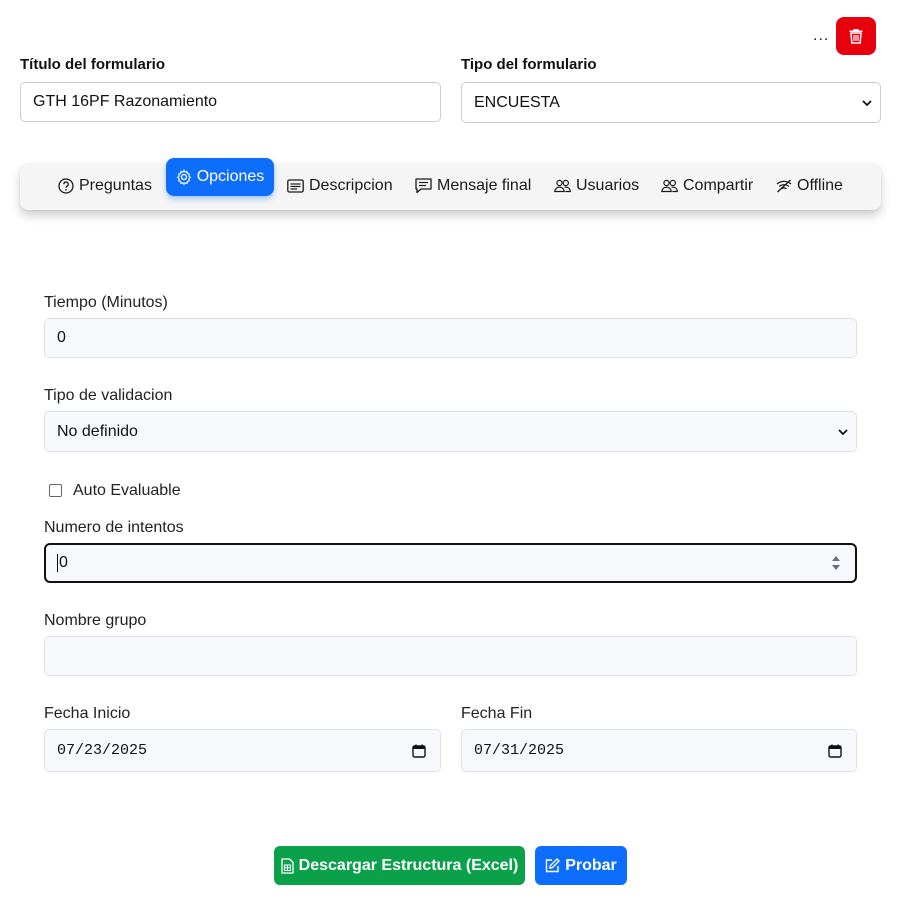 This screenshot has width=899, height=899. I want to click on group-name-input, so click(450, 656).